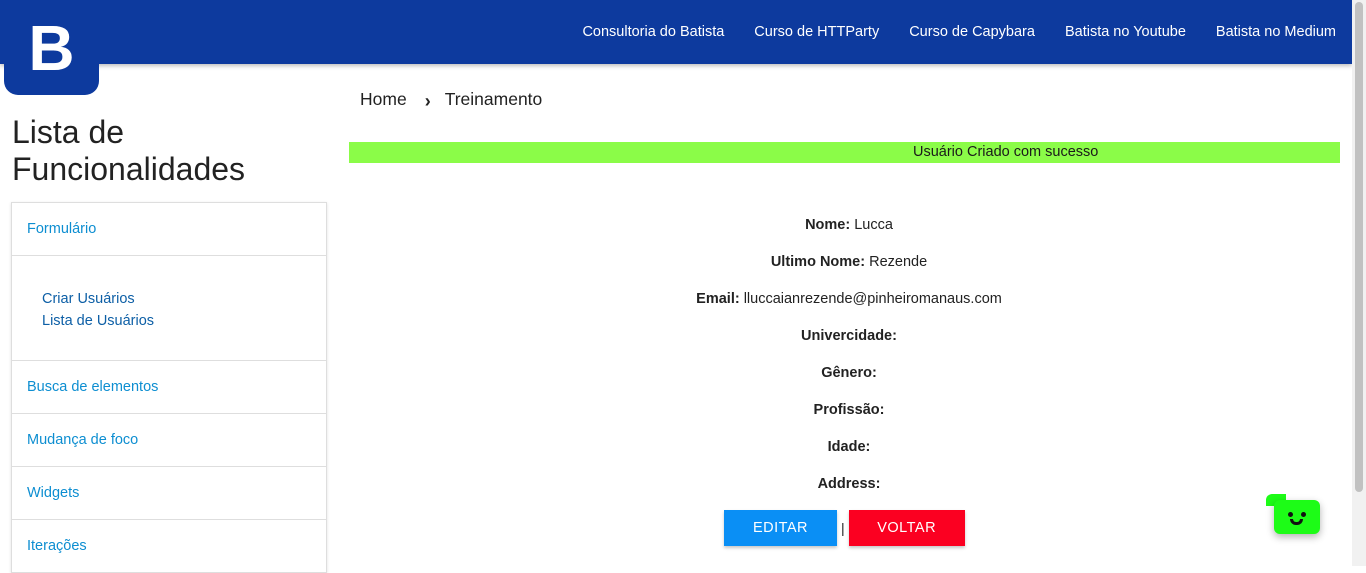  I want to click on back-button: VOLTAR, so click(906, 528).